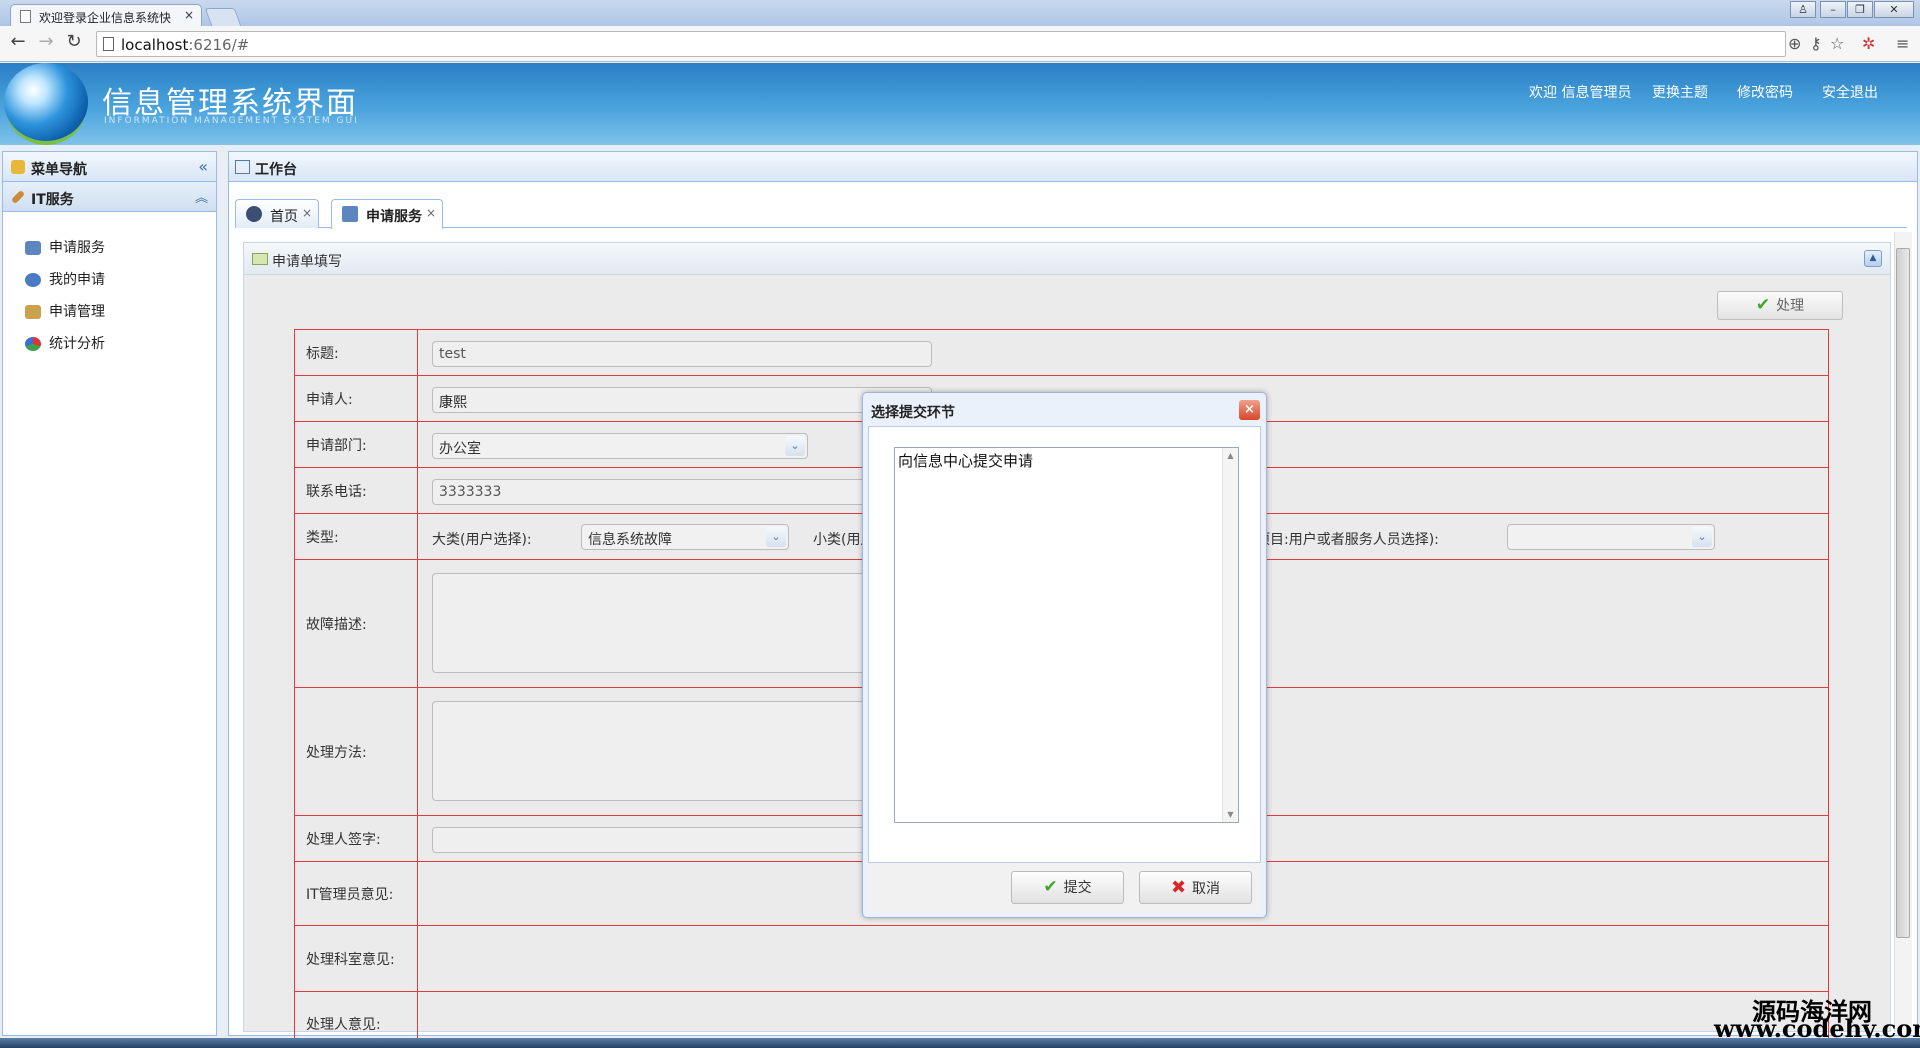  Describe the element at coordinates (1230, 814) in the screenshot. I see `scroll-down-icon: ▼` at that location.